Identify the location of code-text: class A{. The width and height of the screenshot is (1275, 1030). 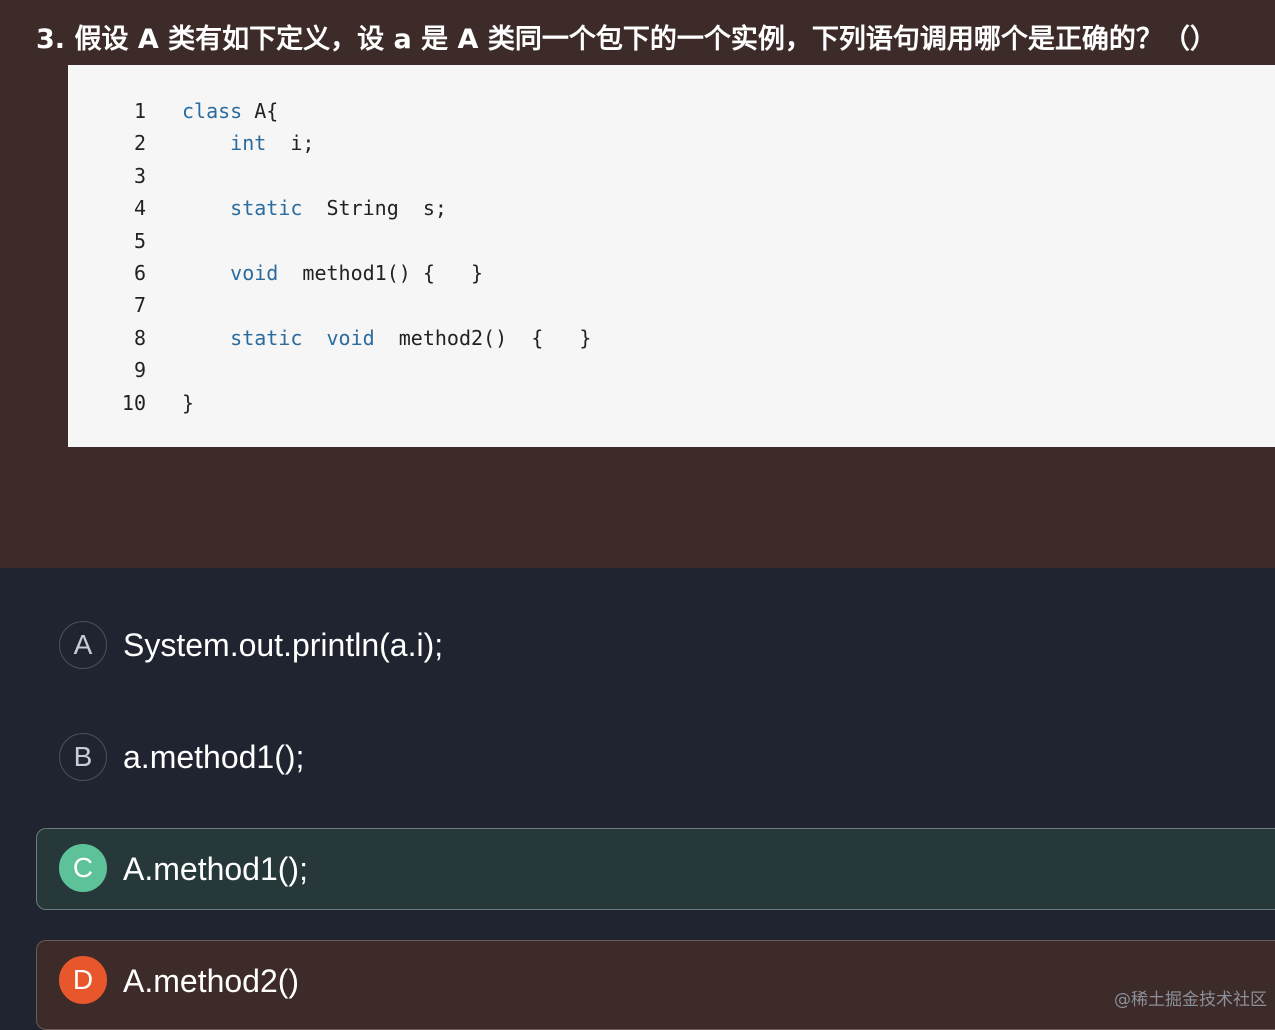
(230, 111).